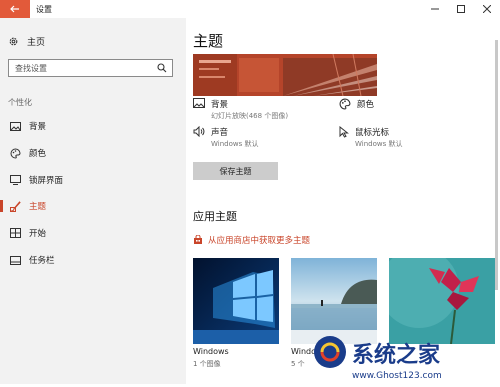  What do you see at coordinates (220, 133) in the screenshot?
I see `prop-label: 声音` at bounding box center [220, 133].